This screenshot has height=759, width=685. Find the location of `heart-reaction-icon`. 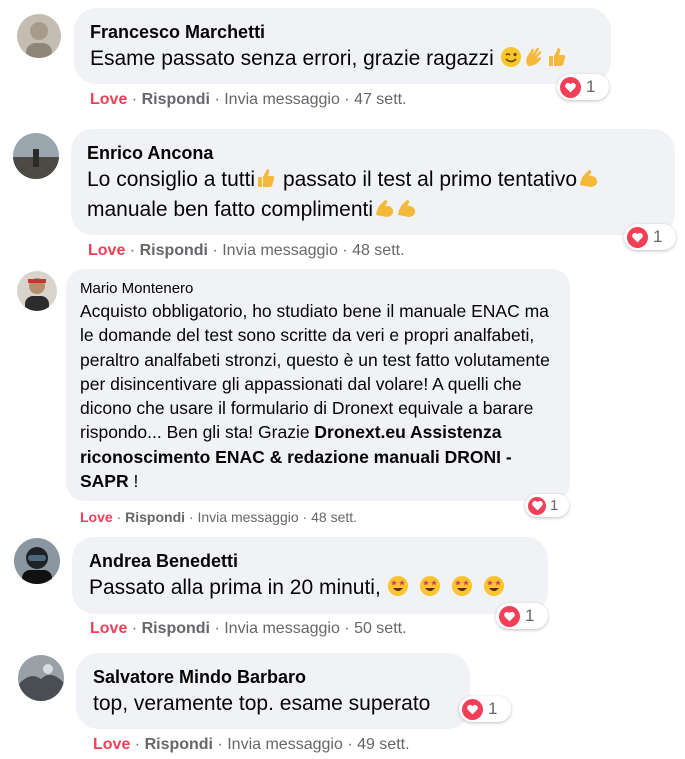

heart-reaction-icon is located at coordinates (472, 709).